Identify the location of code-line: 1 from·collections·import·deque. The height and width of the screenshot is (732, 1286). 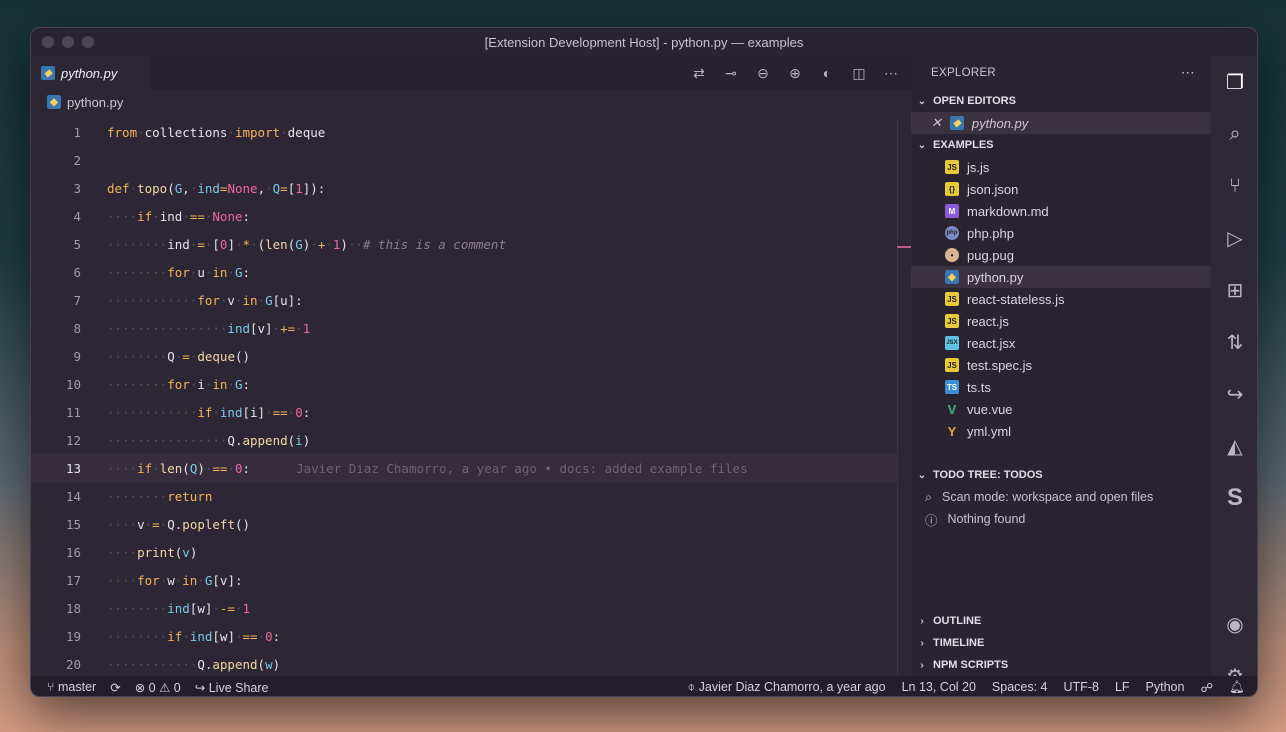
(464, 132).